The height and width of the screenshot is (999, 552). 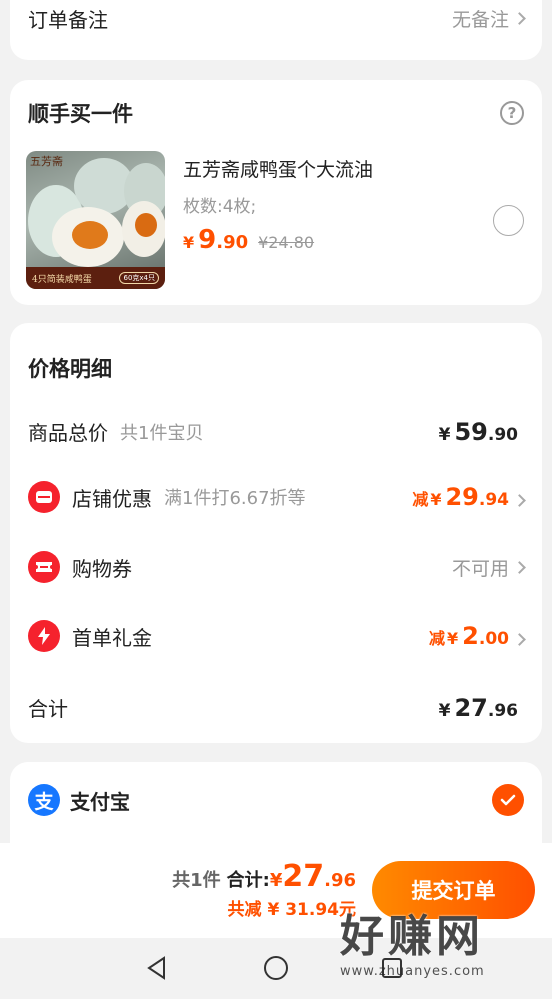 I want to click on coupon-icon, so click(x=44, y=567).